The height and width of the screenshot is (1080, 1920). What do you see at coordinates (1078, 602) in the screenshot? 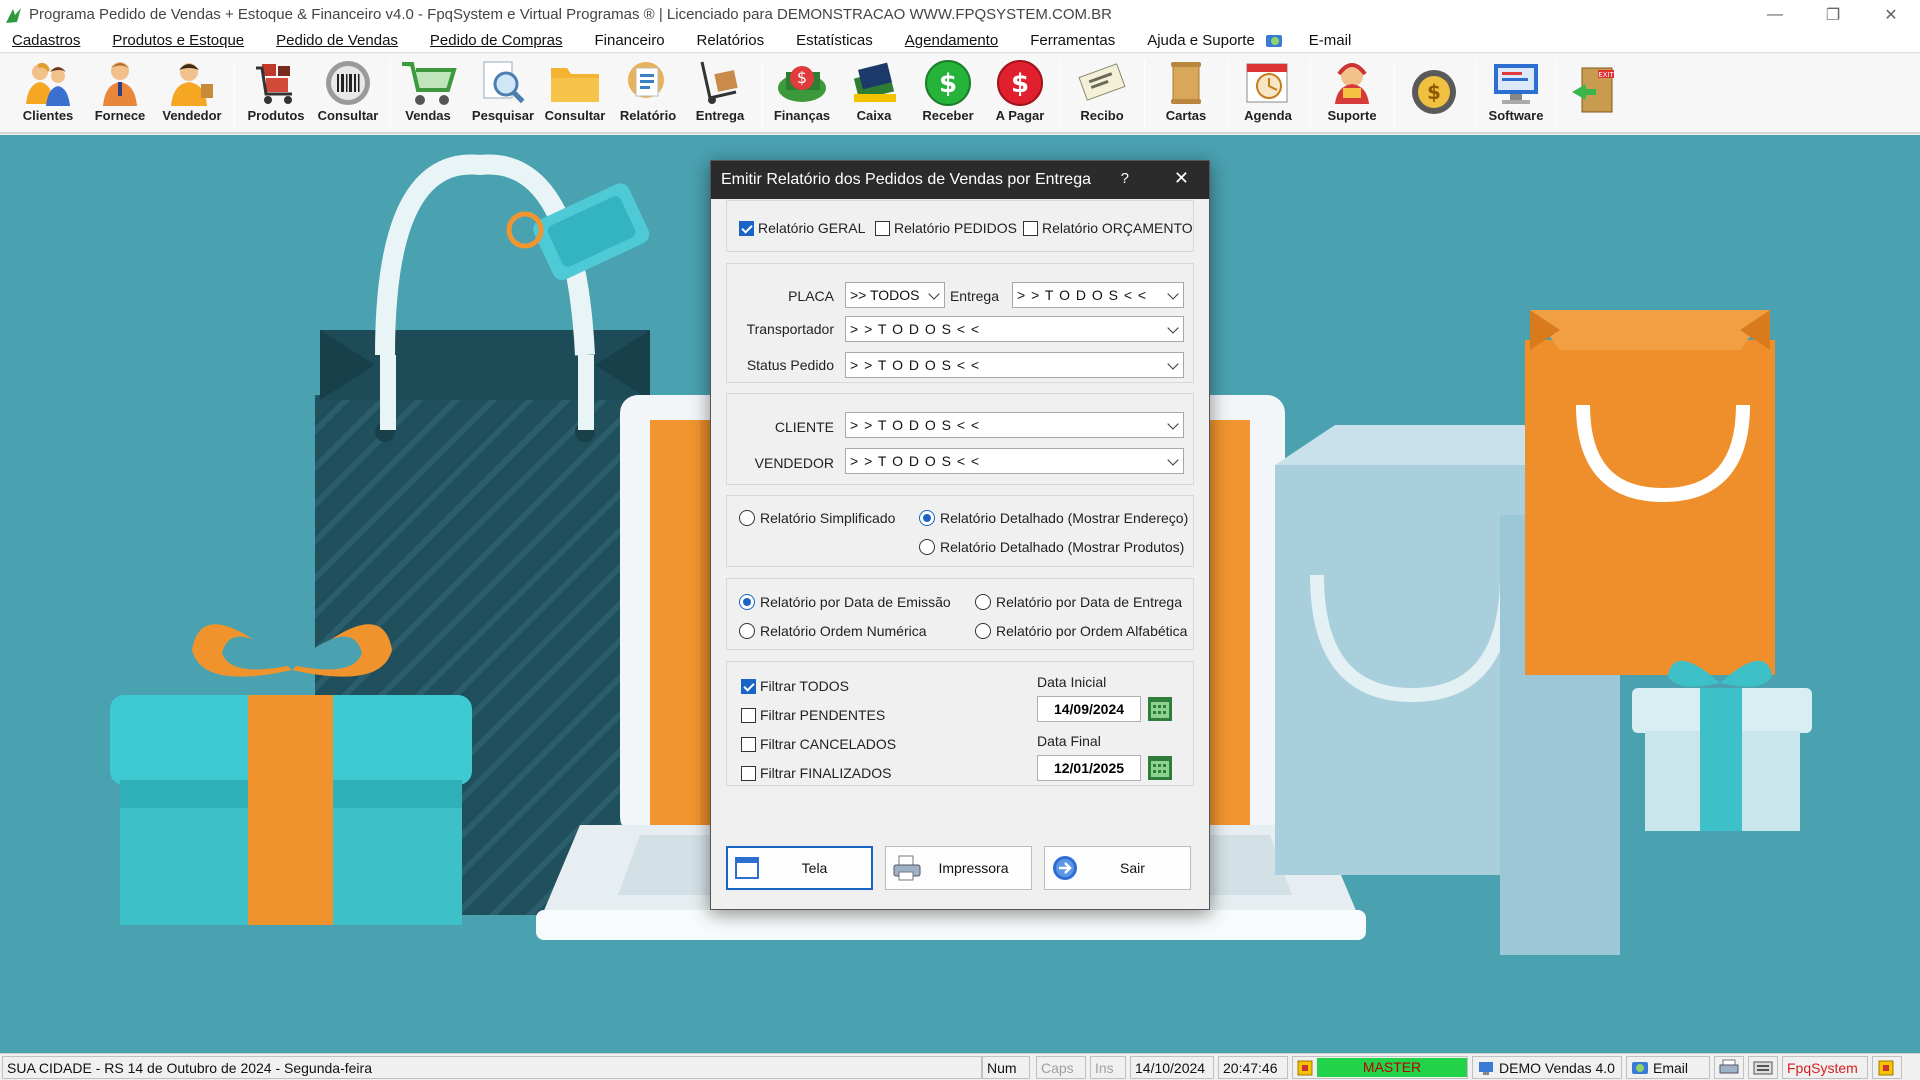
I see `radio-data-entrega: Relatório por Data de Entrega` at bounding box center [1078, 602].